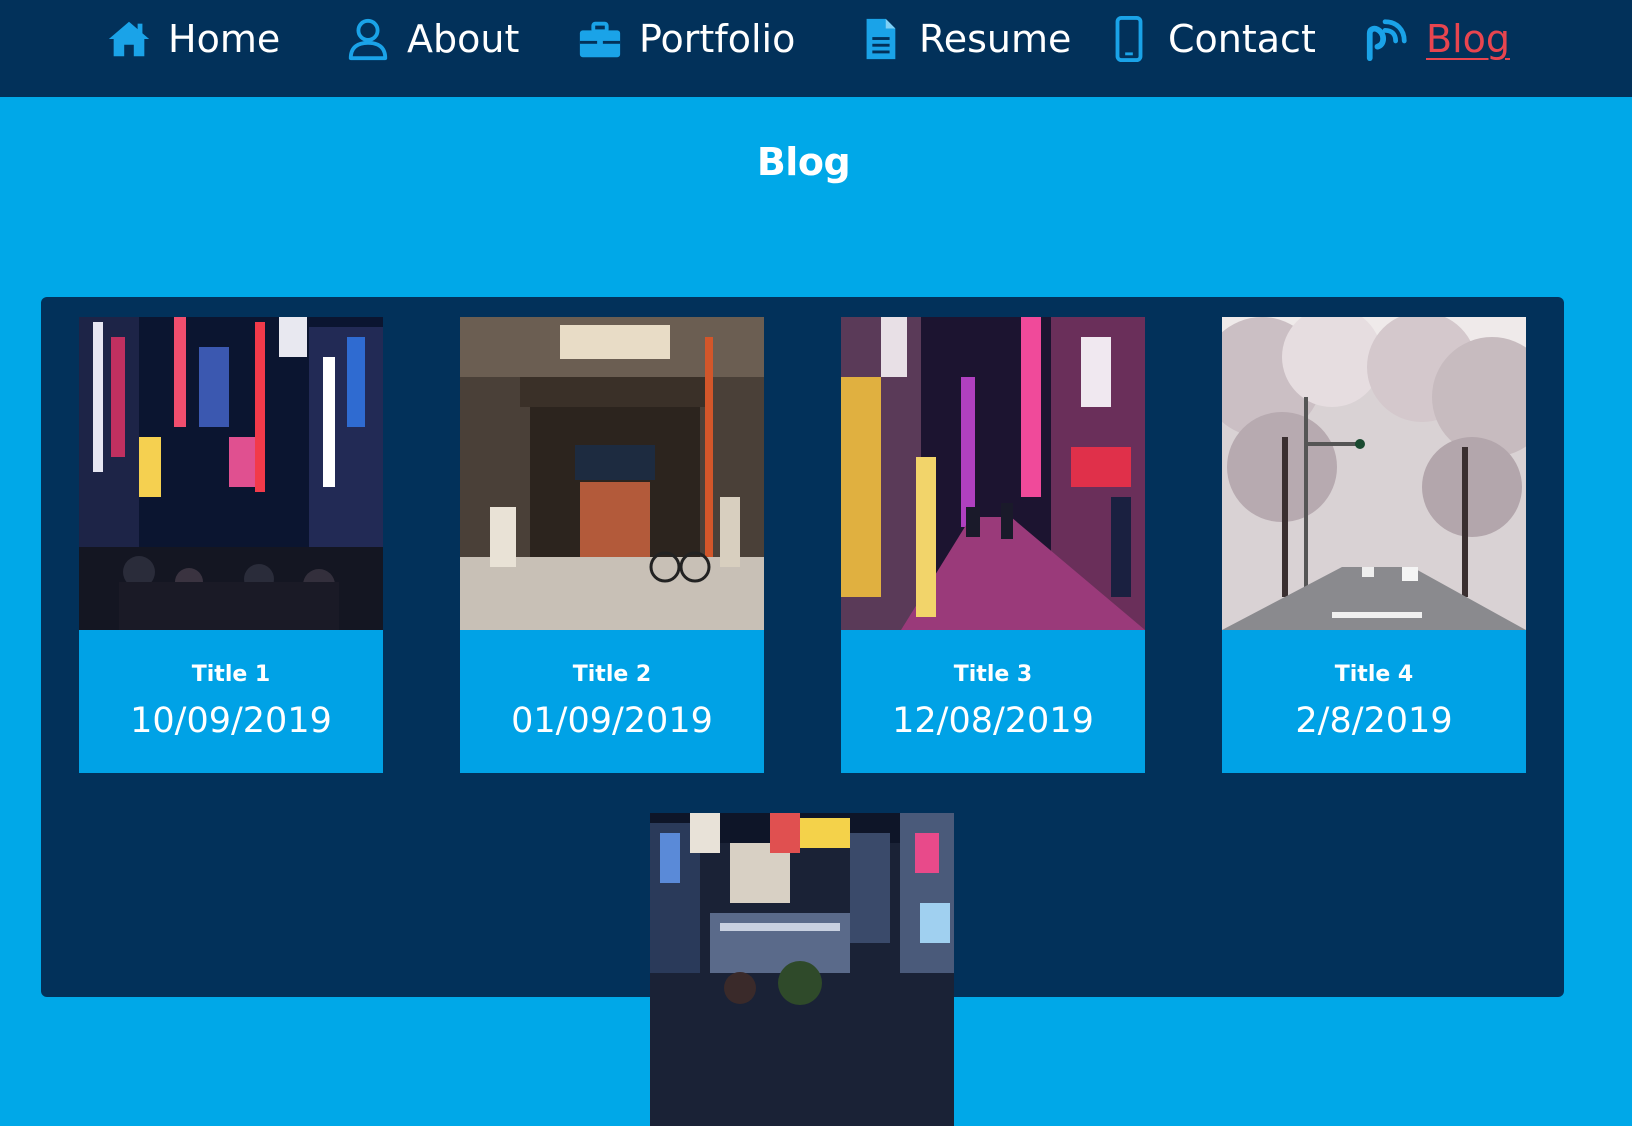  I want to click on nav-resume: Resume, so click(964, 39).